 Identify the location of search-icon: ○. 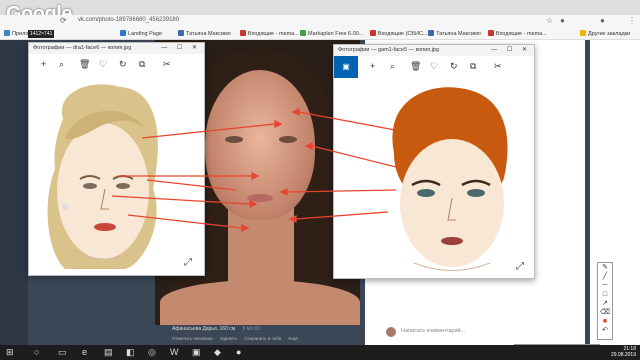
(36, 352).